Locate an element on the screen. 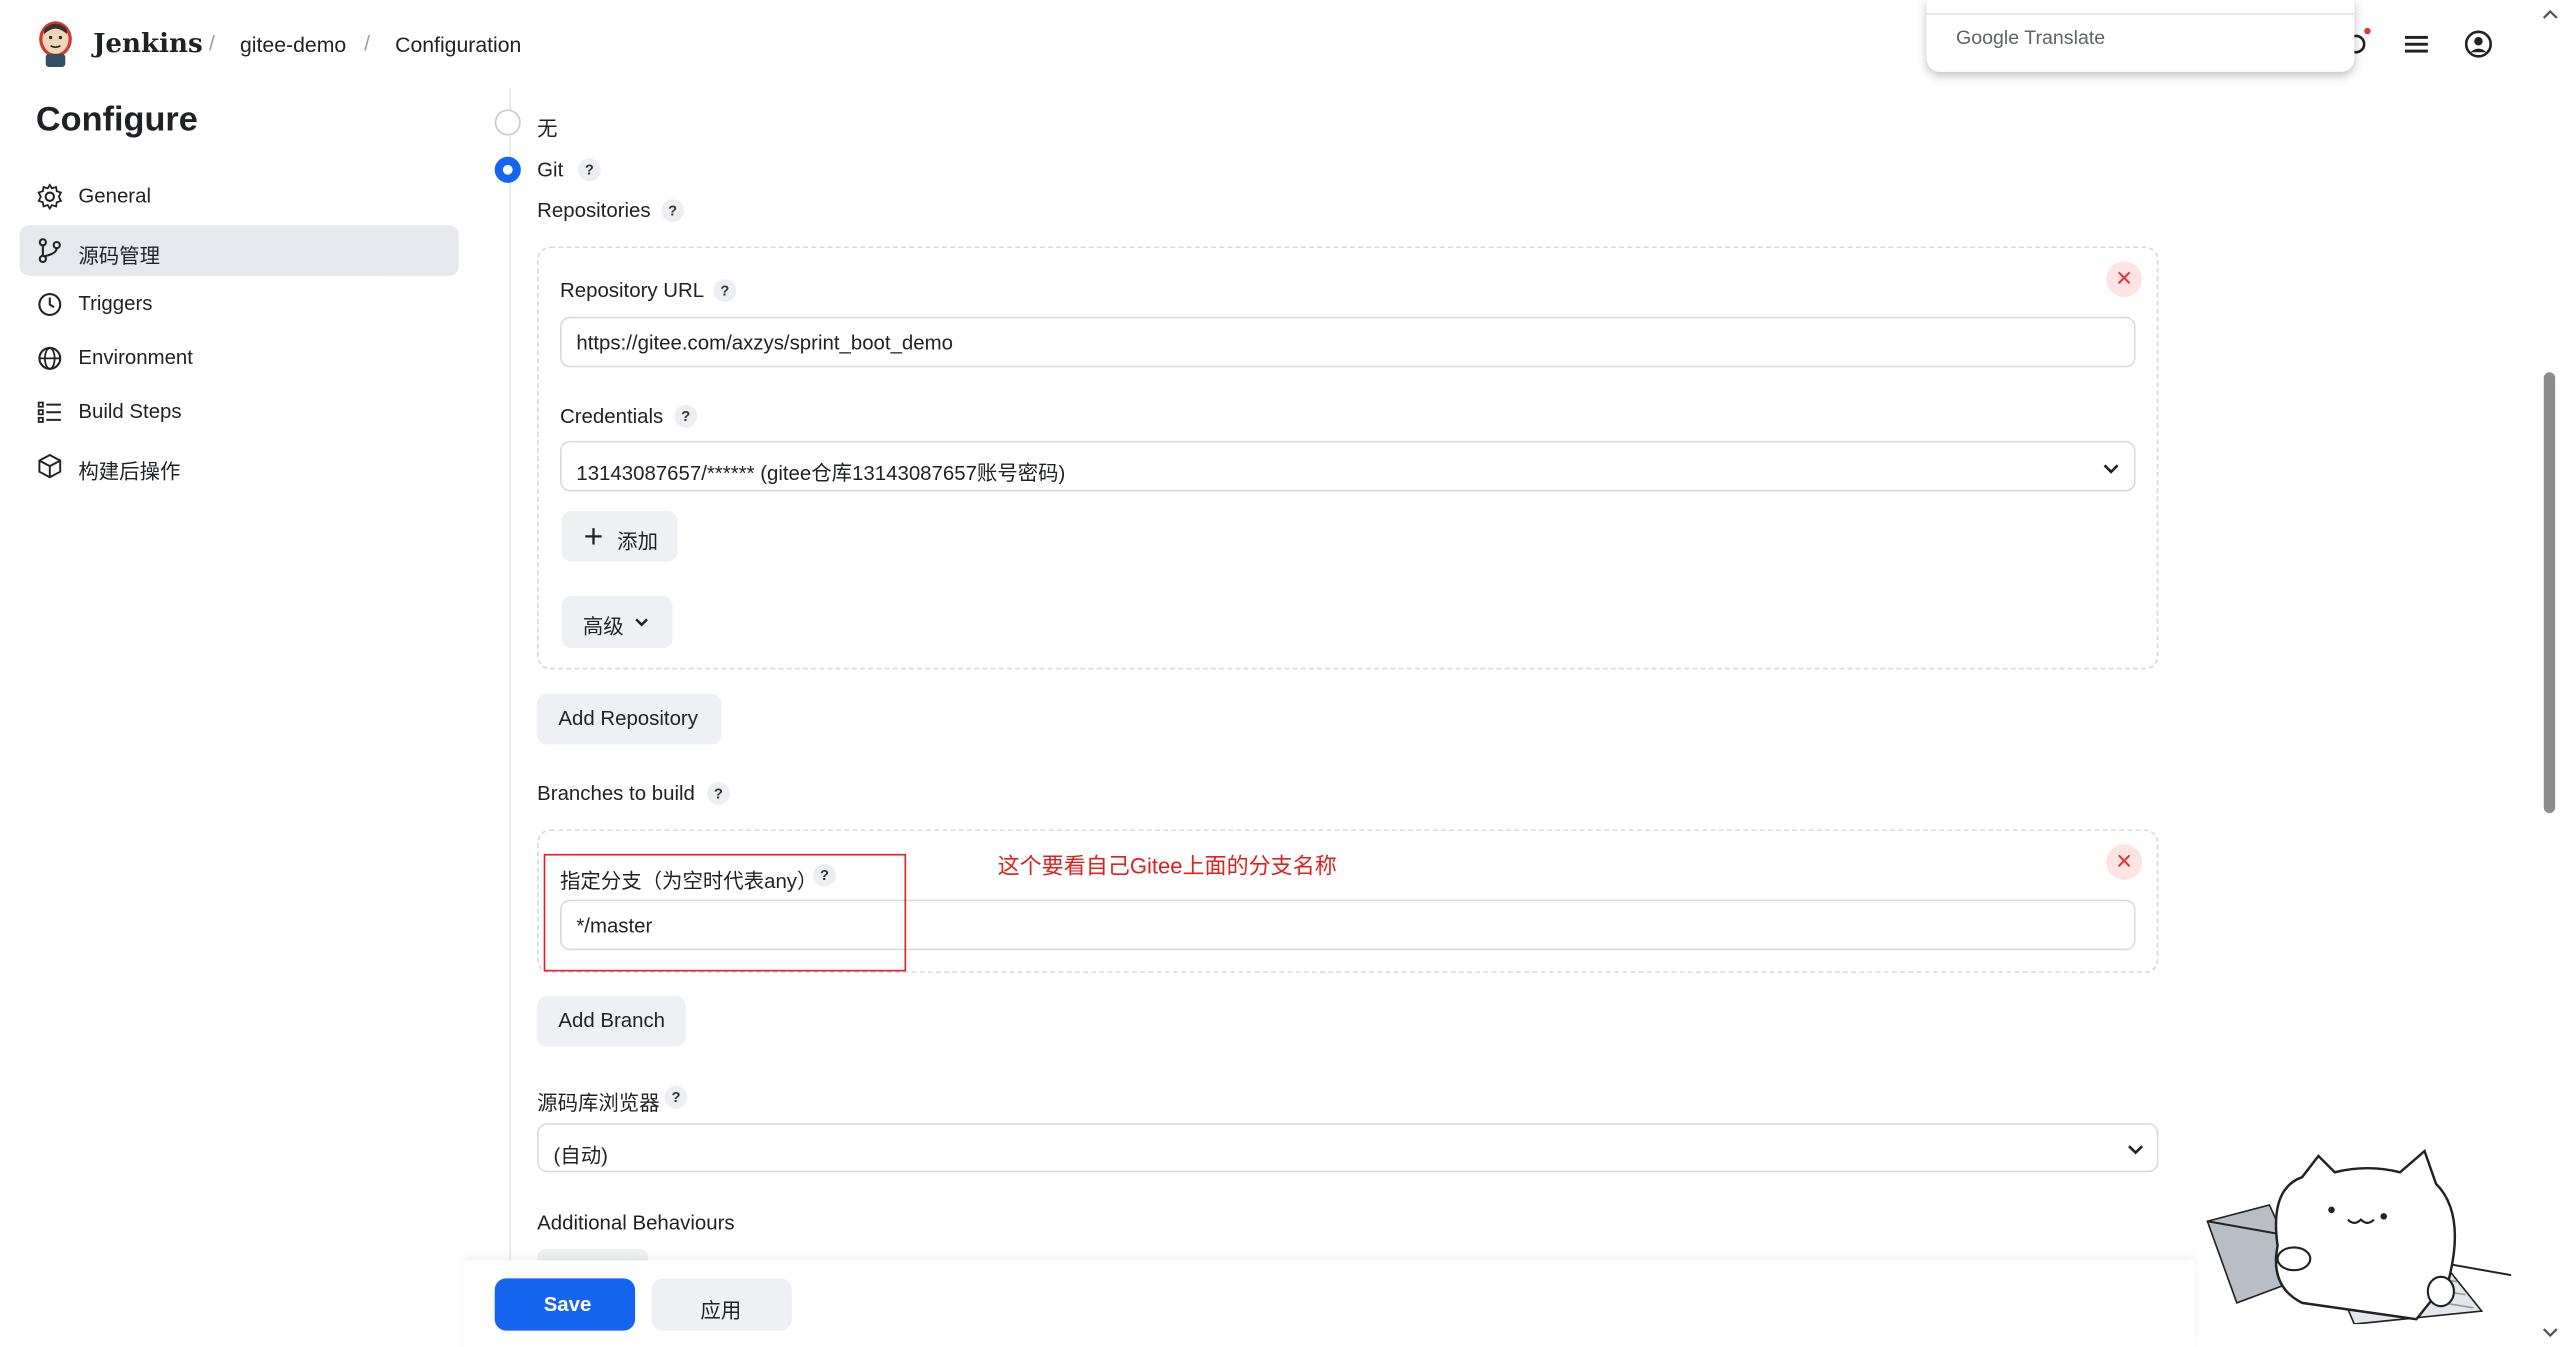  jenkins-logo-icon is located at coordinates (55, 44).